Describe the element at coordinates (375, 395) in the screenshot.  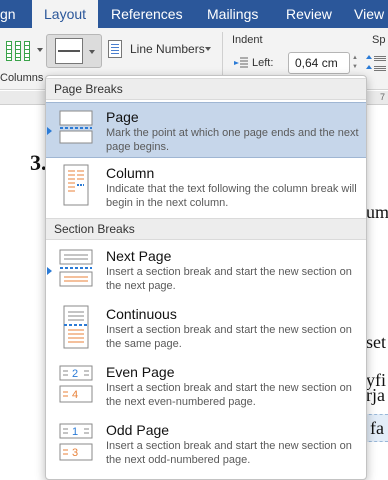
I see `document-text: rja` at that location.